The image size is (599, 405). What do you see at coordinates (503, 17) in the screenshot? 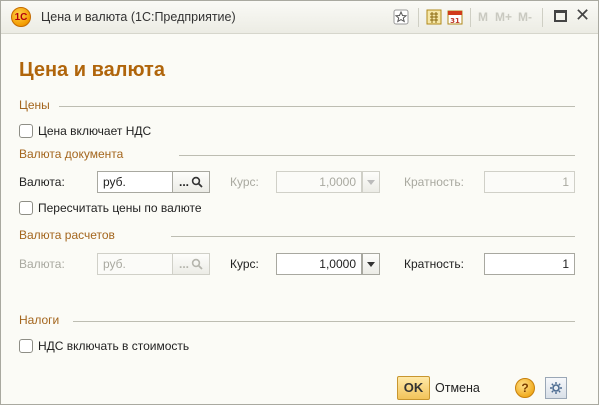
I see `memory-m-plus-button: M+` at bounding box center [503, 17].